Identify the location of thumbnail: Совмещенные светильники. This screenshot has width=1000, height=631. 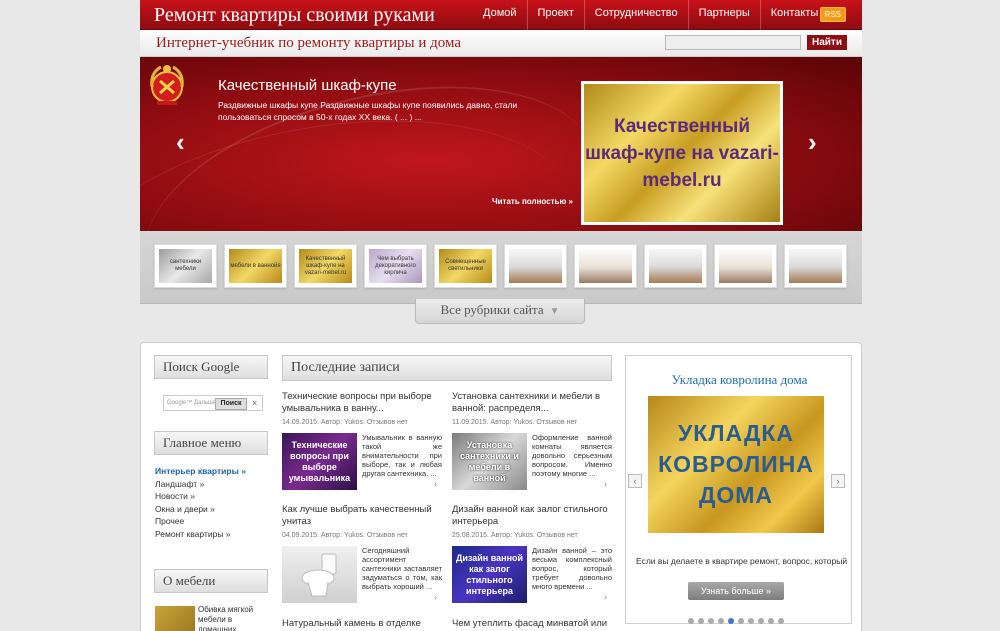
(465, 266).